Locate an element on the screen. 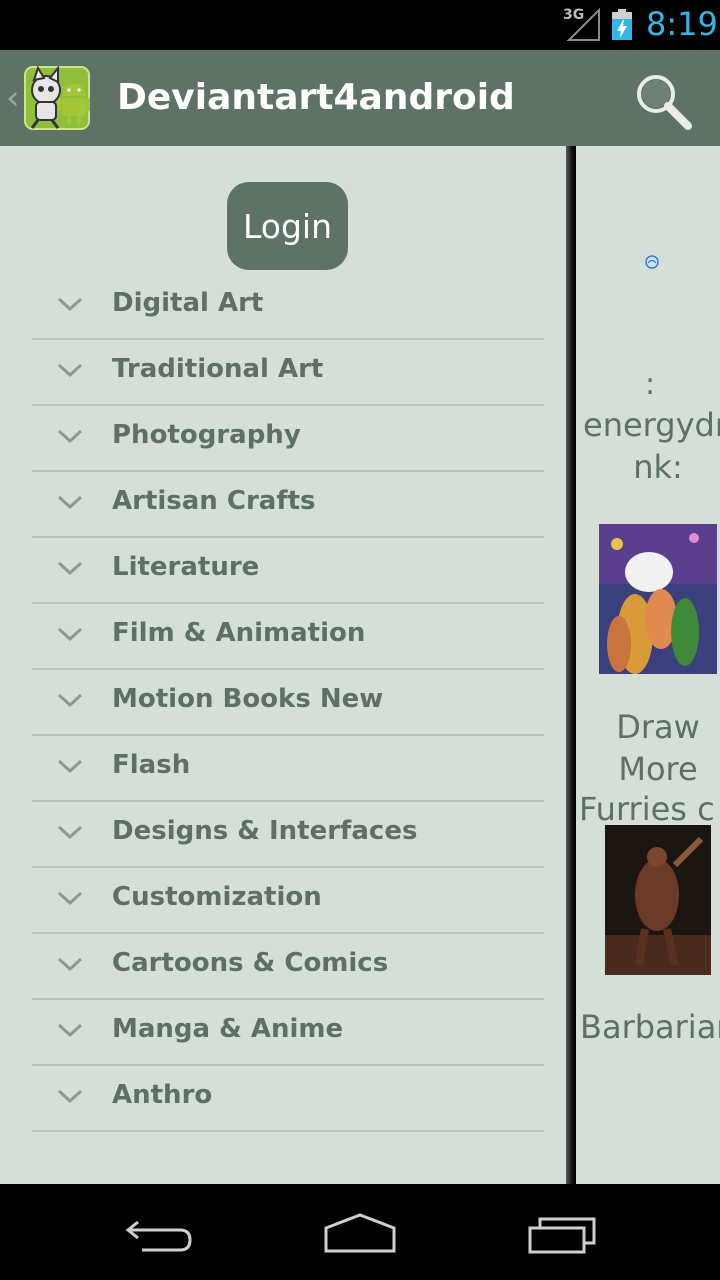 The image size is (720, 1280). deviantart-android-logo-icon is located at coordinates (57, 98).